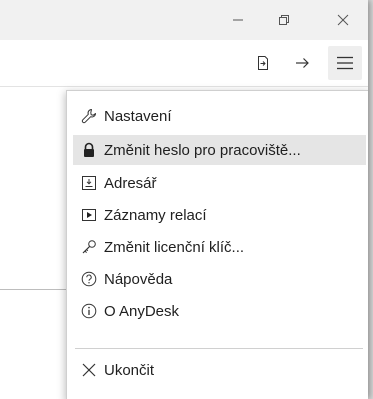  What do you see at coordinates (89, 150) in the screenshot?
I see `lock-icon` at bounding box center [89, 150].